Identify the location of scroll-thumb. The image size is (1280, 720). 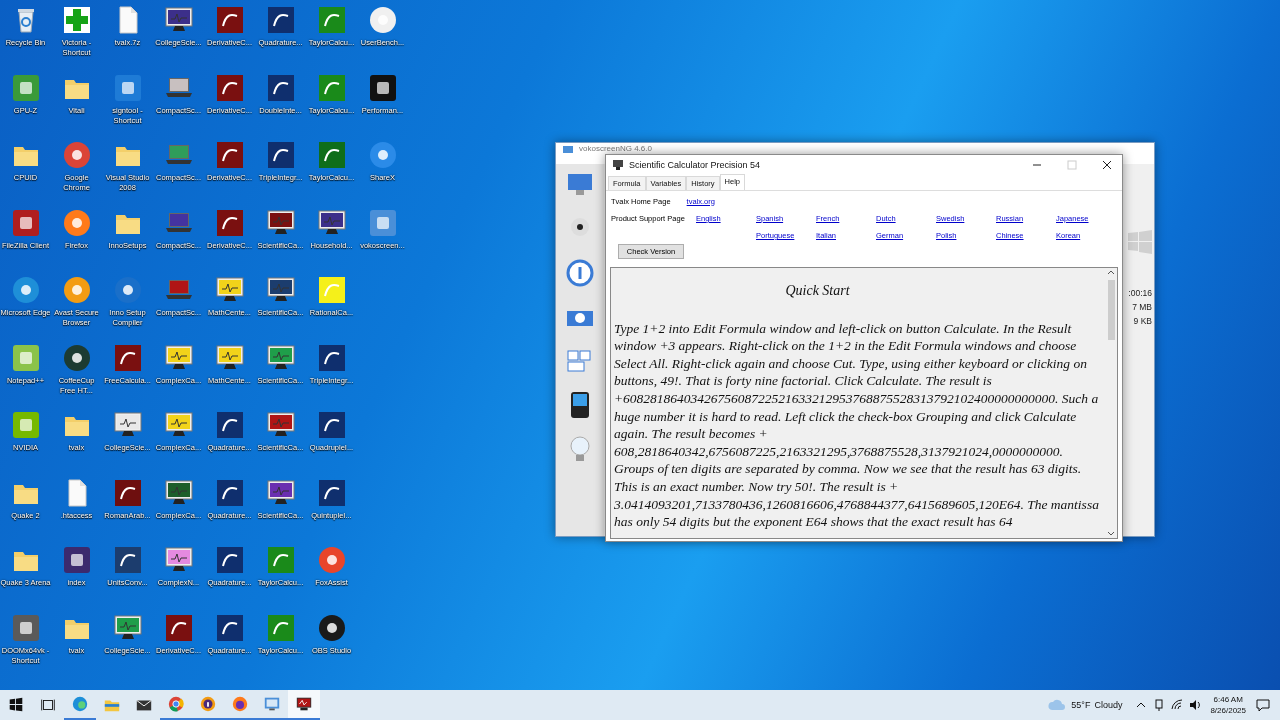
(1111, 310).